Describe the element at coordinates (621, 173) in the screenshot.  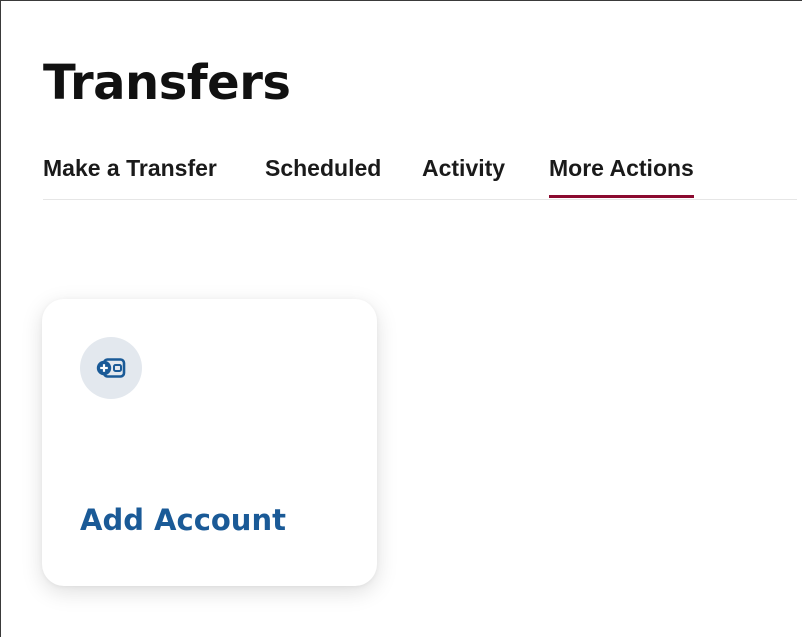
I see `tab-more-actions: More Actions` at that location.